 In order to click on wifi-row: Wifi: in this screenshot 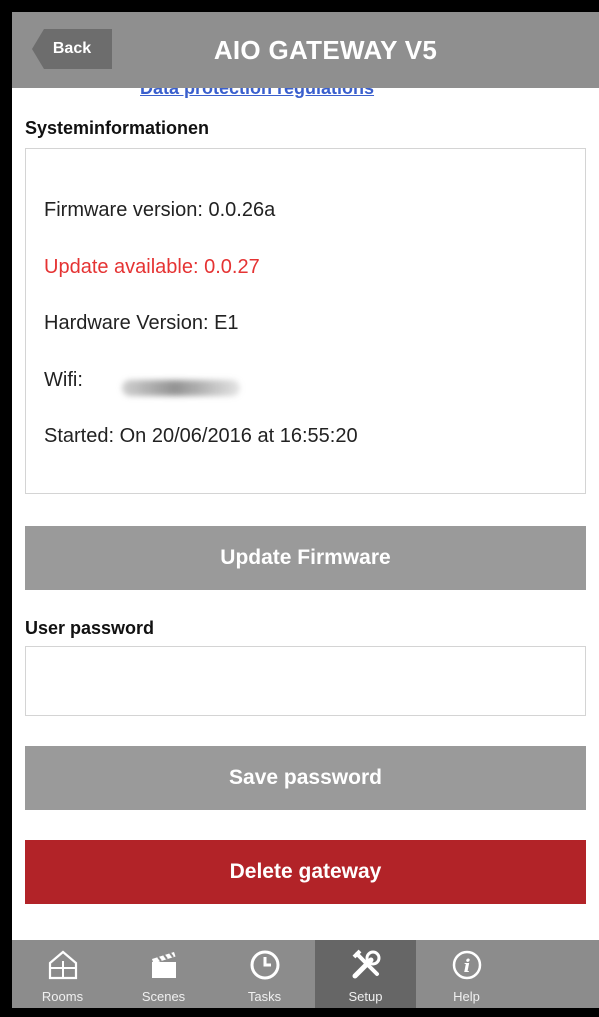, I will do `click(164, 386)`.